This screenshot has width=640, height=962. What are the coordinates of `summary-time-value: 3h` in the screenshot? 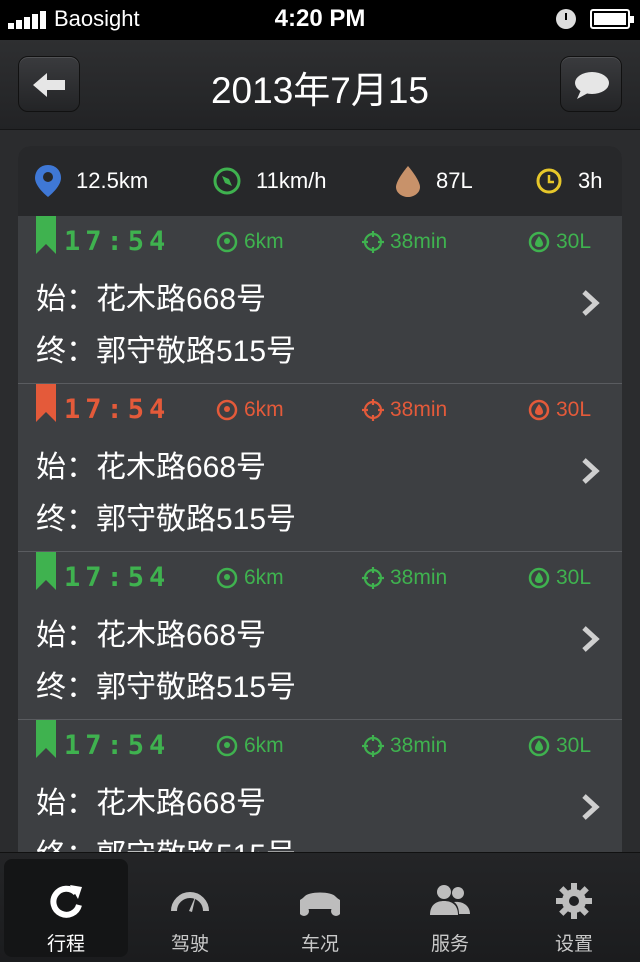 It's located at (590, 180).